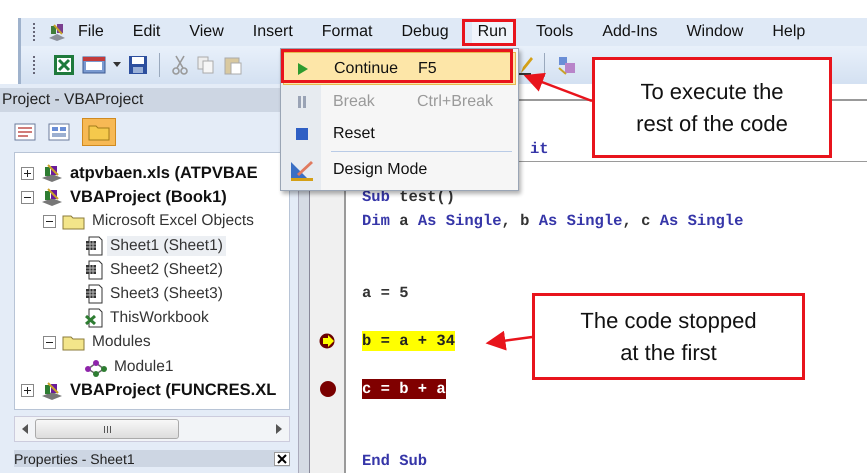 Image resolution: width=867 pixels, height=475 pixels. I want to click on code-line: Dim a As Single, b As Single, c As Single, so click(553, 221).